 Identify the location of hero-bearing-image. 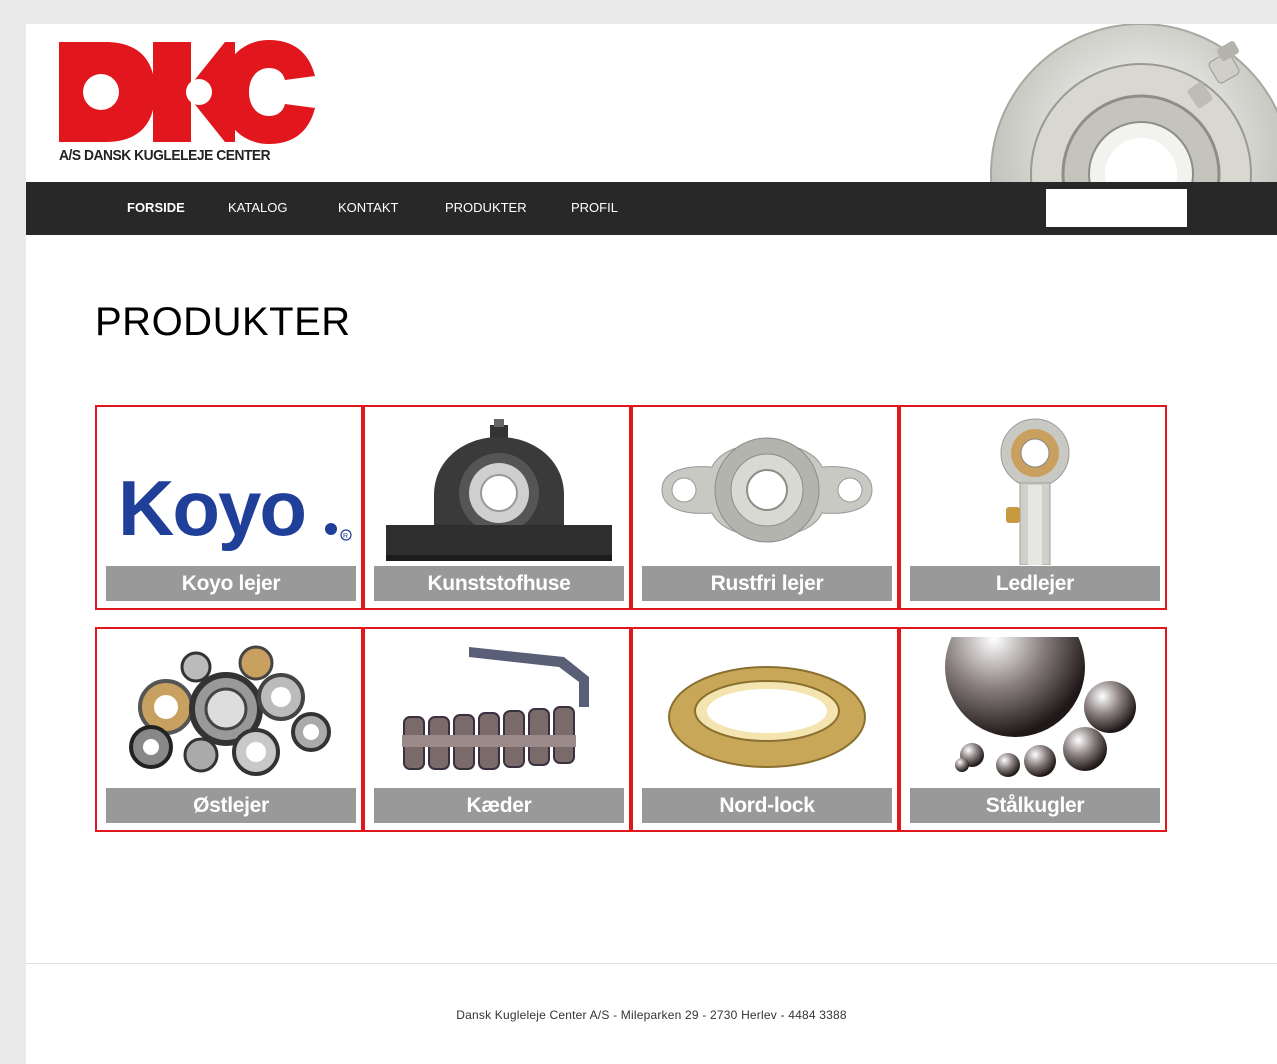
(1121, 103).